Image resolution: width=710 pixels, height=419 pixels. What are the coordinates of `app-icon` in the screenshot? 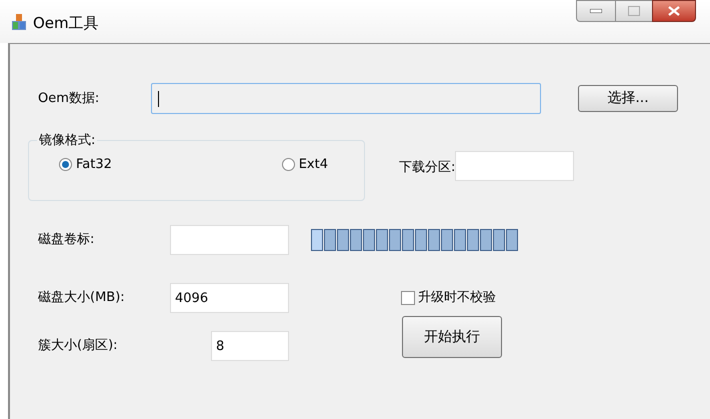 It's located at (19, 22).